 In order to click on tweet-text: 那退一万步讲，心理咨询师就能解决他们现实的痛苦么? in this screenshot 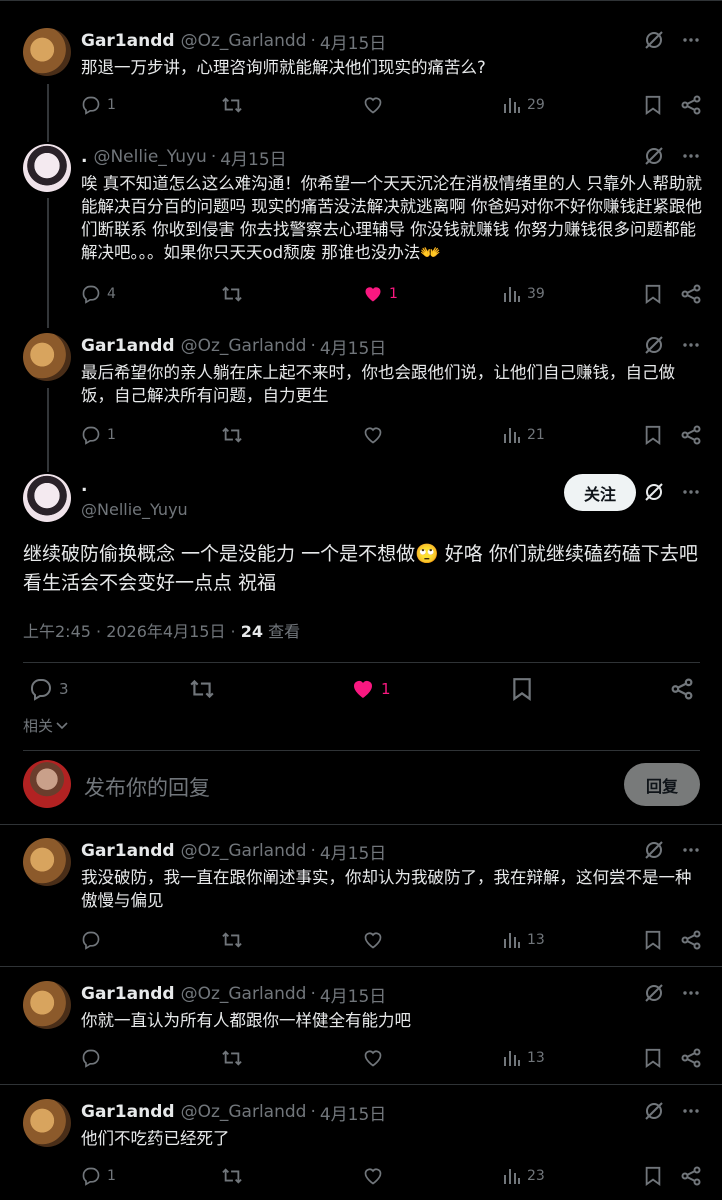, I will do `click(283, 67)`.